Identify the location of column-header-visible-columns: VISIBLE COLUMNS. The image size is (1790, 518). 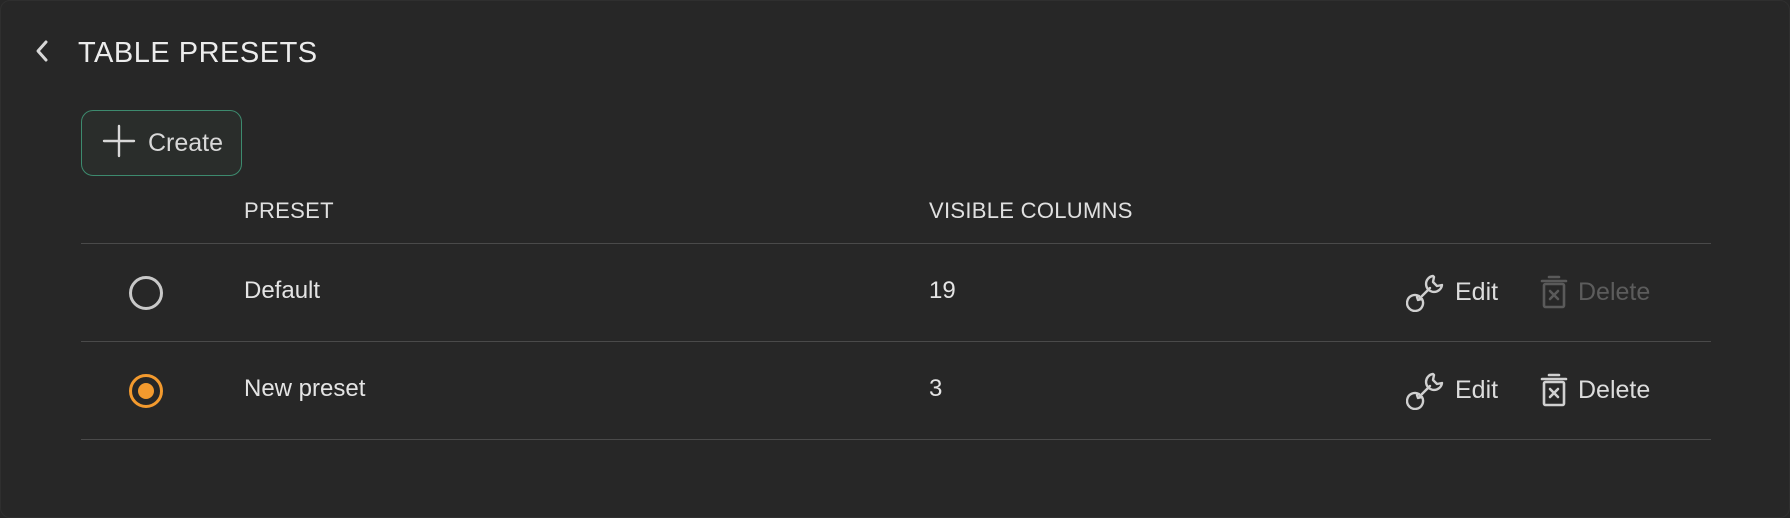
(1031, 210).